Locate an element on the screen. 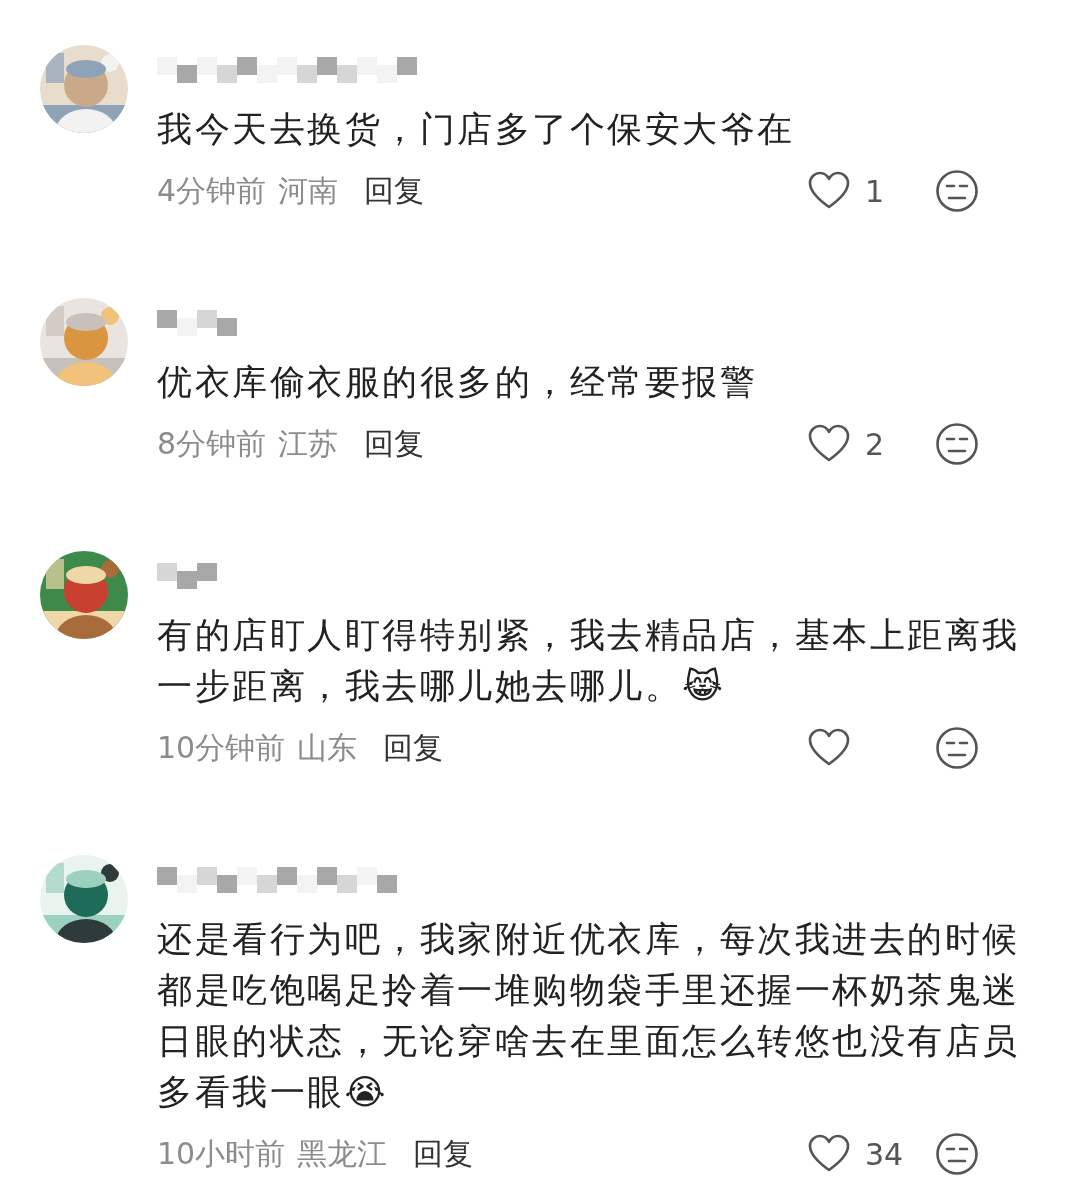 This screenshot has height=1192, width=1080. comment-location: 江苏 is located at coordinates (308, 443).